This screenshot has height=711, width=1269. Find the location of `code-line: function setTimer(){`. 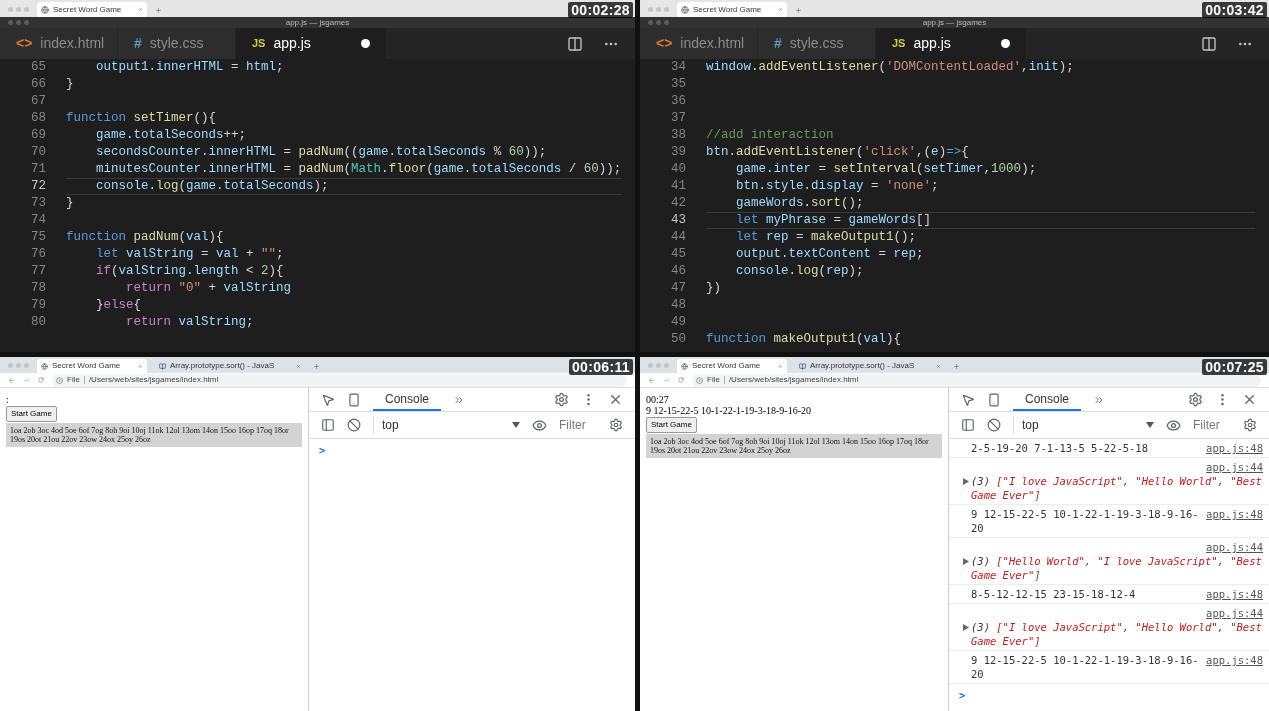

code-line: function setTimer(){ is located at coordinates (142, 118).